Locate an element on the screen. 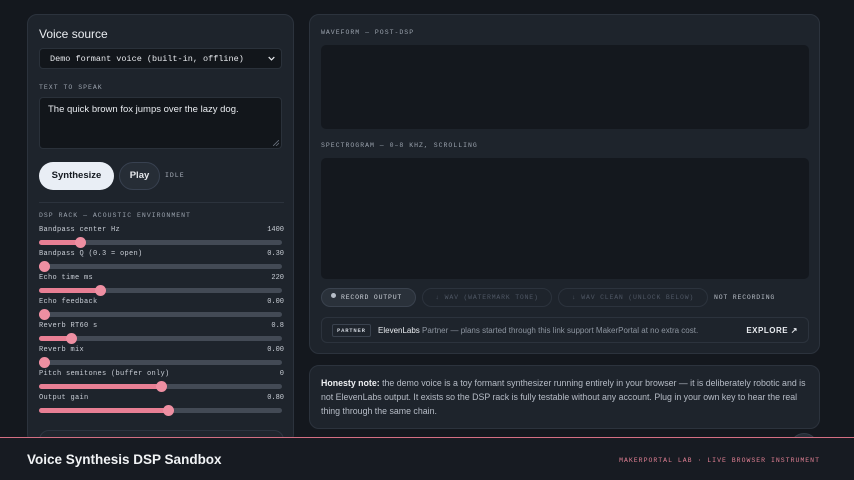 This screenshot has height=480, width=854. slider-reverb-mix: Reverb mix 0.00 is located at coordinates (161, 357).